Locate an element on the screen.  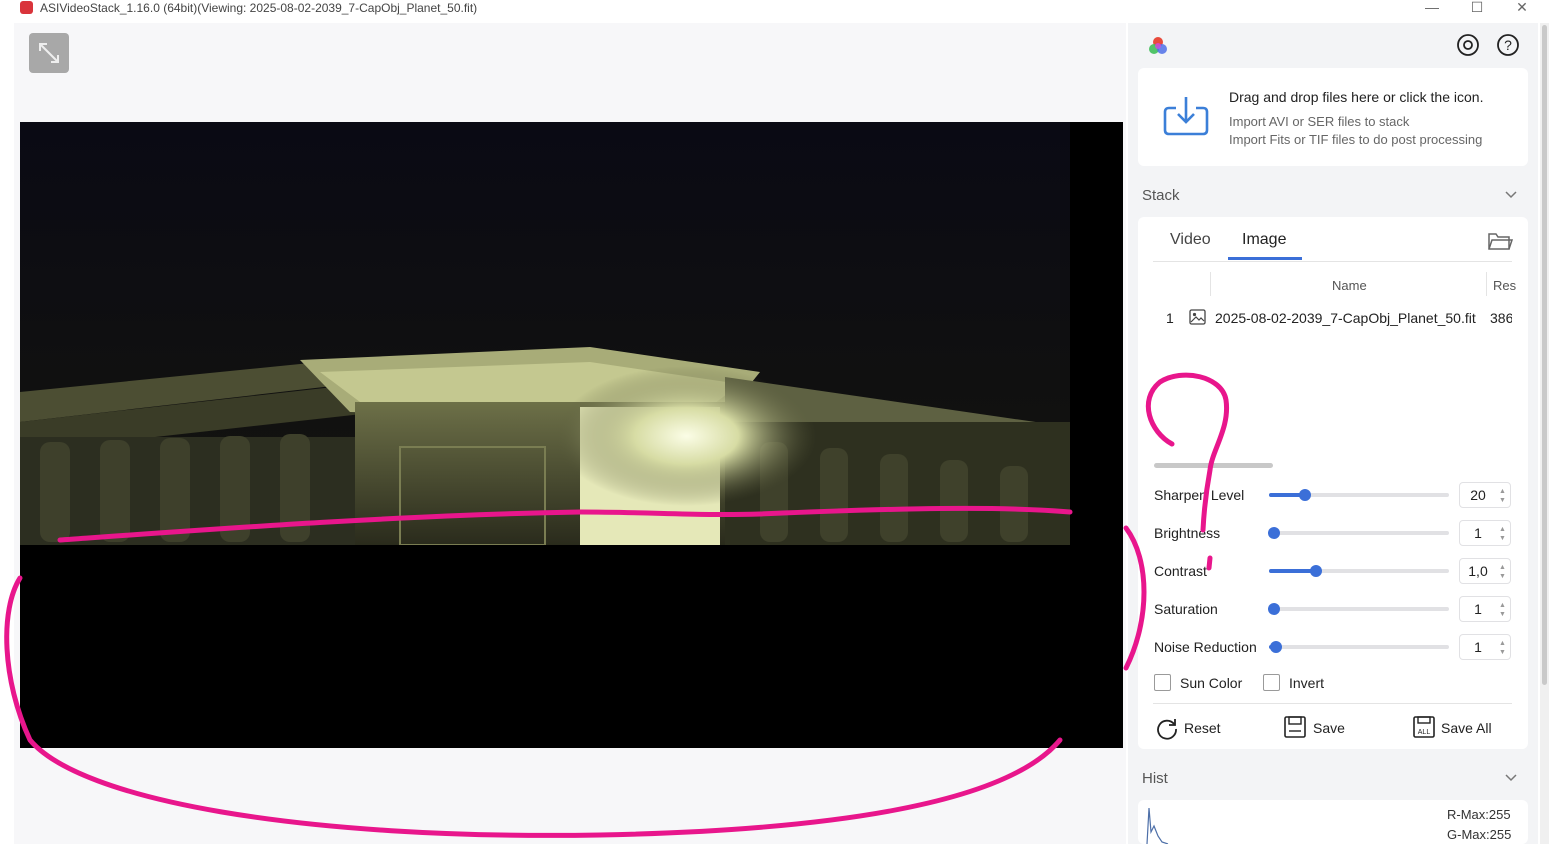
brightness-label: Brightness is located at coordinates (1187, 533).